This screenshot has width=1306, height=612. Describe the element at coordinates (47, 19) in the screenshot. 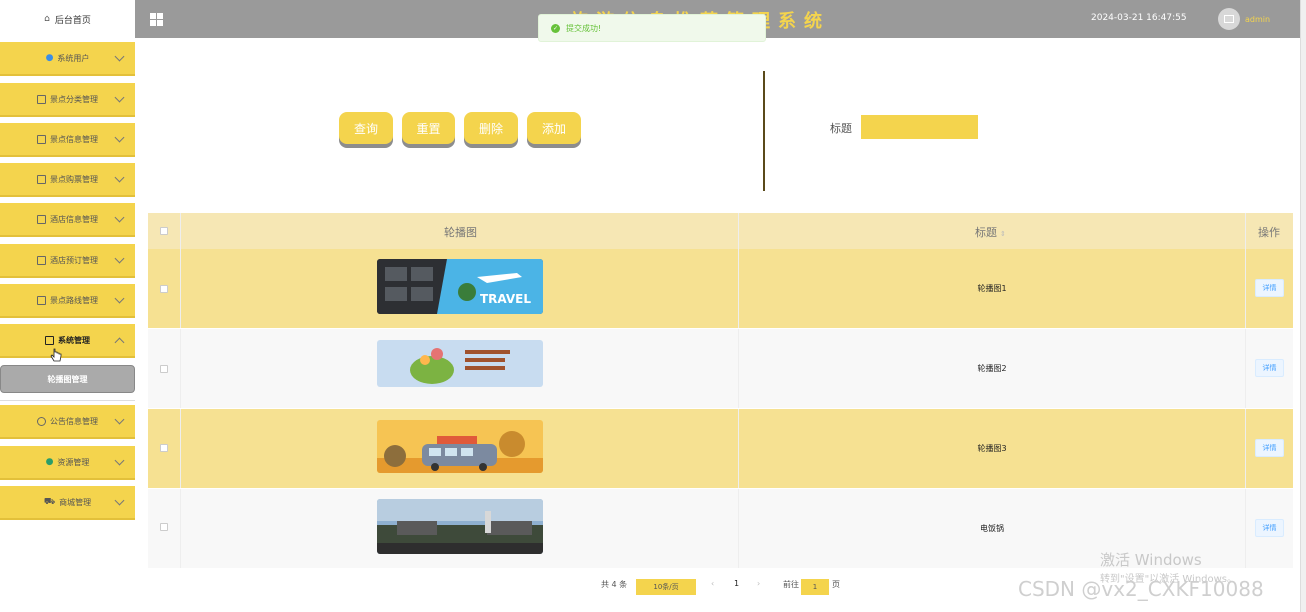

I see `home-icon: ⌂` at that location.